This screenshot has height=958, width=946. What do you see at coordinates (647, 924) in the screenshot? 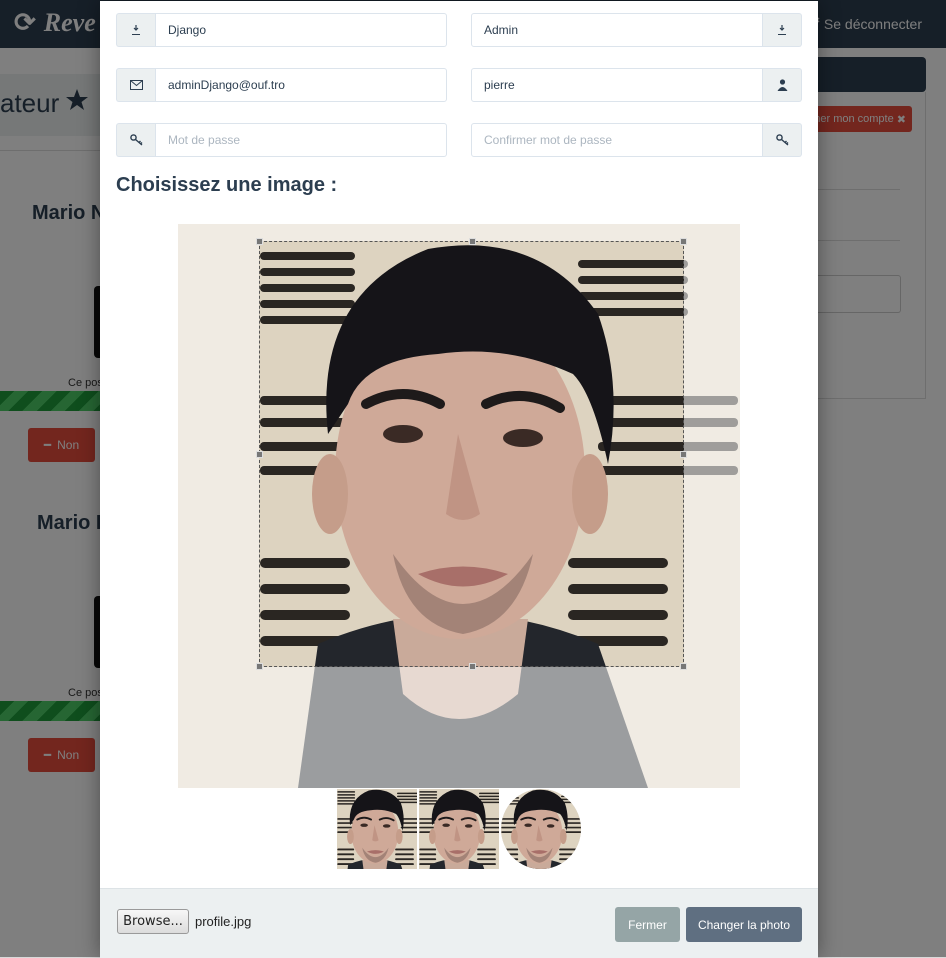
I see `close-button: Fermer` at bounding box center [647, 924].